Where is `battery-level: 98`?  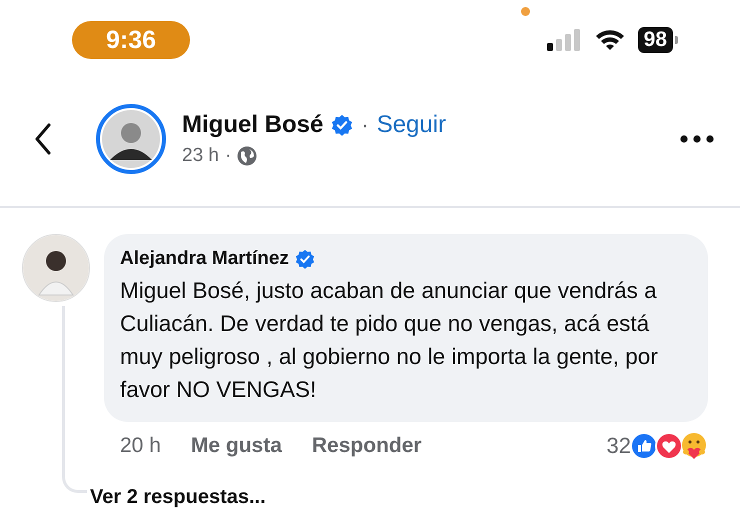
battery-level: 98 is located at coordinates (655, 40).